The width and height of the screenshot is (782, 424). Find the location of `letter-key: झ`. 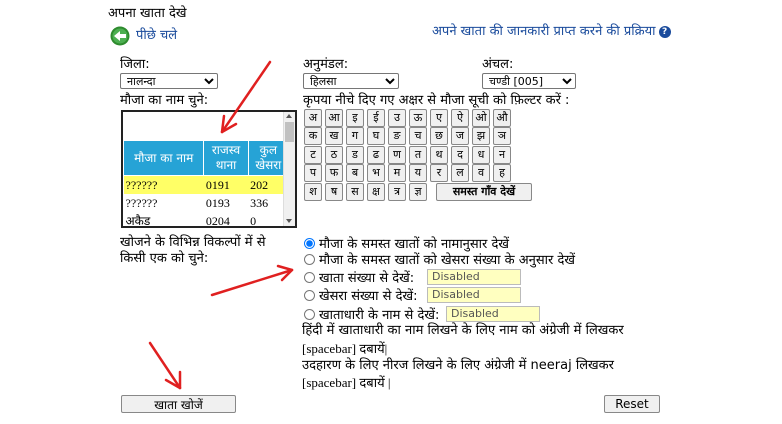

letter-key: झ is located at coordinates (481, 136).